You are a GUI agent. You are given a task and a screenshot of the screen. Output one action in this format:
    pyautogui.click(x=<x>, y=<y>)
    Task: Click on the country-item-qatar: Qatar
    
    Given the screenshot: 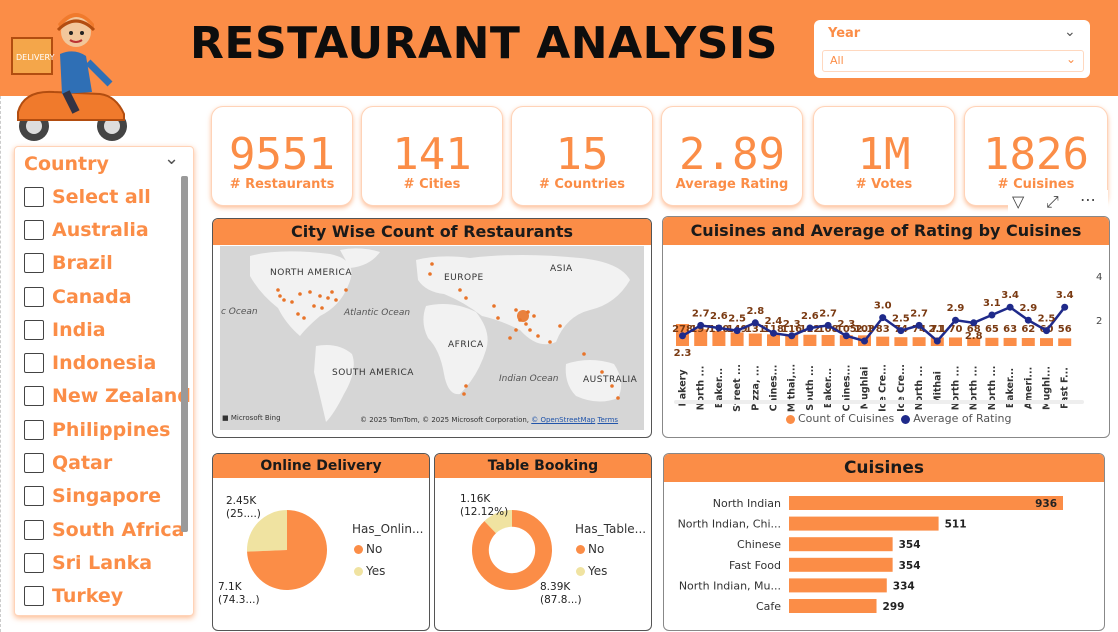 What is the action you would take?
    pyautogui.click(x=104, y=462)
    